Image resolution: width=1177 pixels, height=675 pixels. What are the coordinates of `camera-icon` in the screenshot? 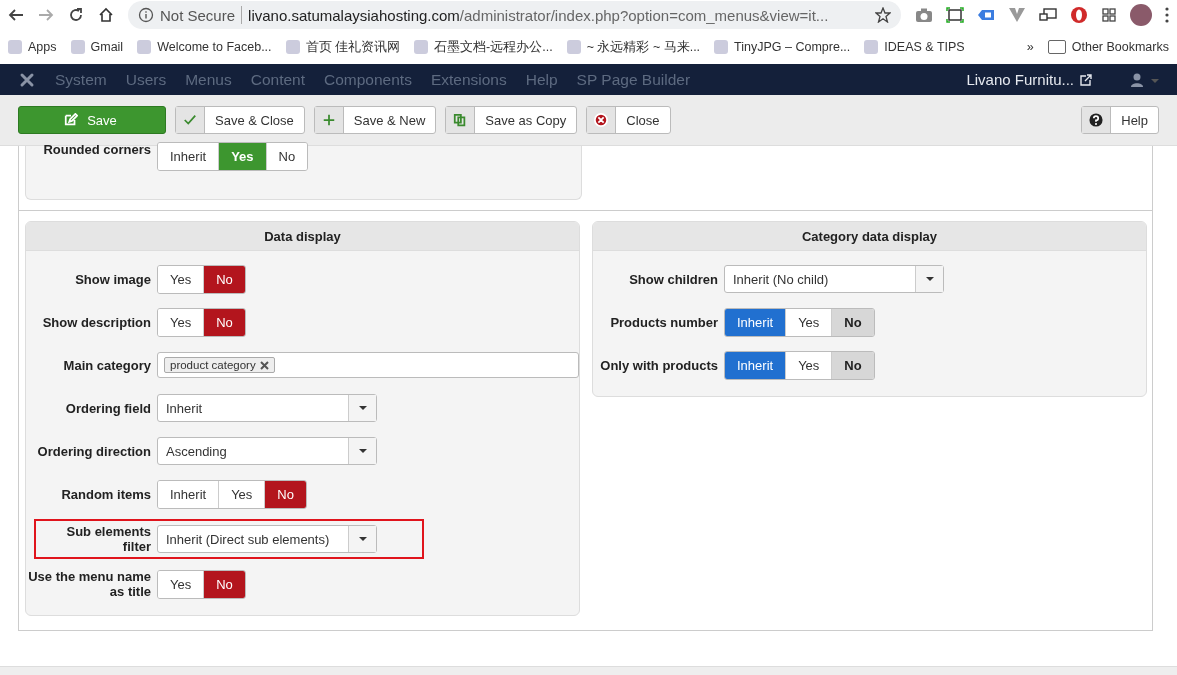 It's located at (924, 15).